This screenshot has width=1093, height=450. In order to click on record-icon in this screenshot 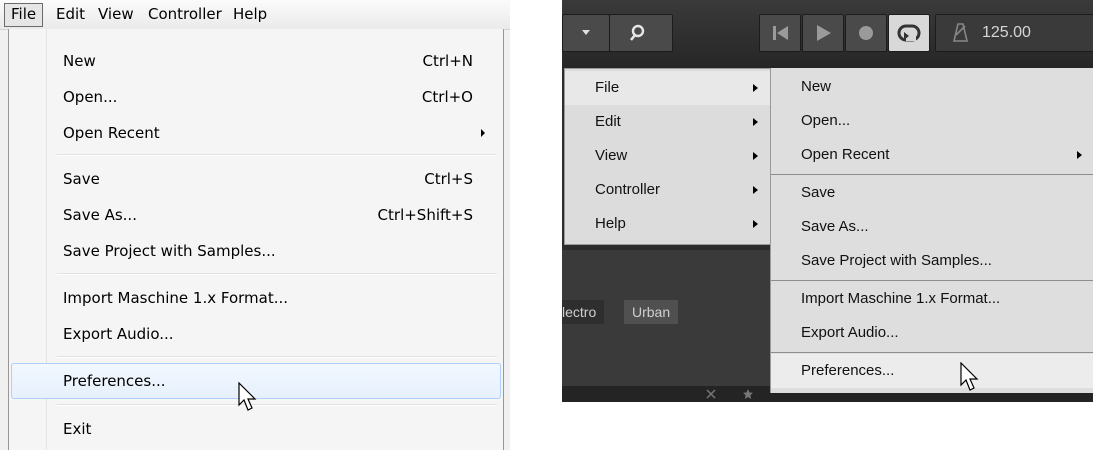, I will do `click(866, 33)`.